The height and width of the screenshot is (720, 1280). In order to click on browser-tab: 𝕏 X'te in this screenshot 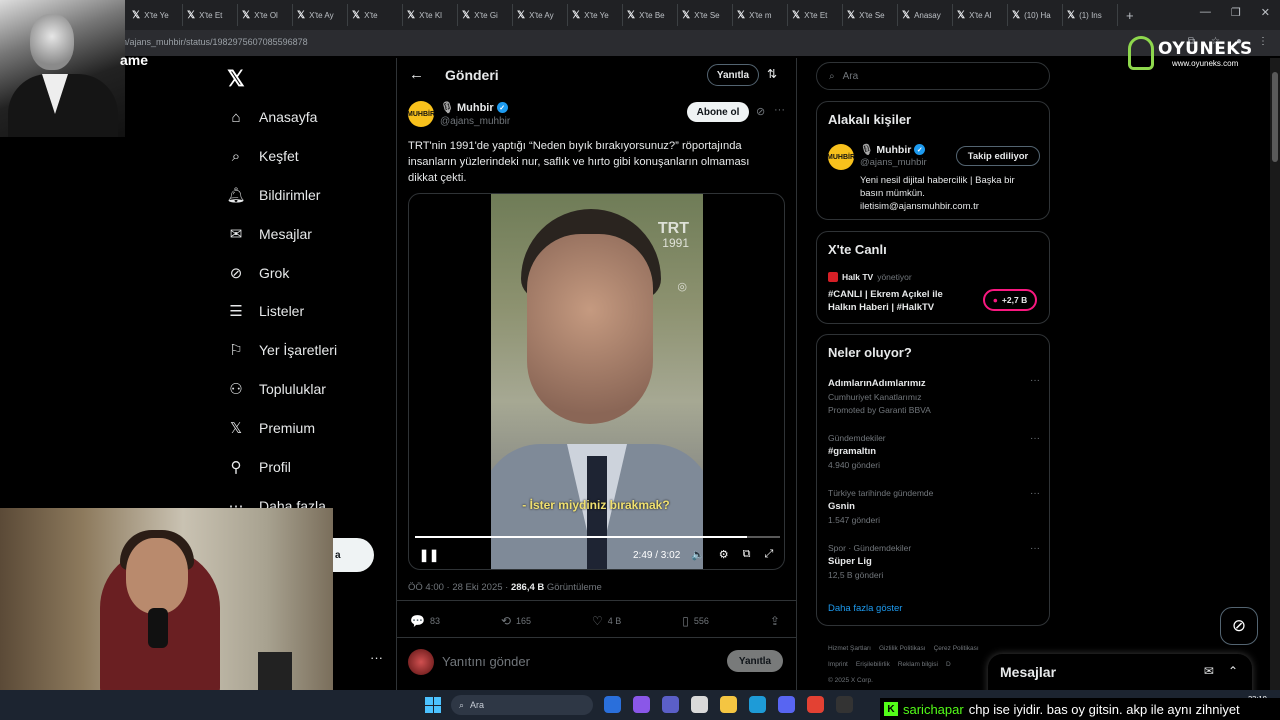, I will do `click(375, 15)`.